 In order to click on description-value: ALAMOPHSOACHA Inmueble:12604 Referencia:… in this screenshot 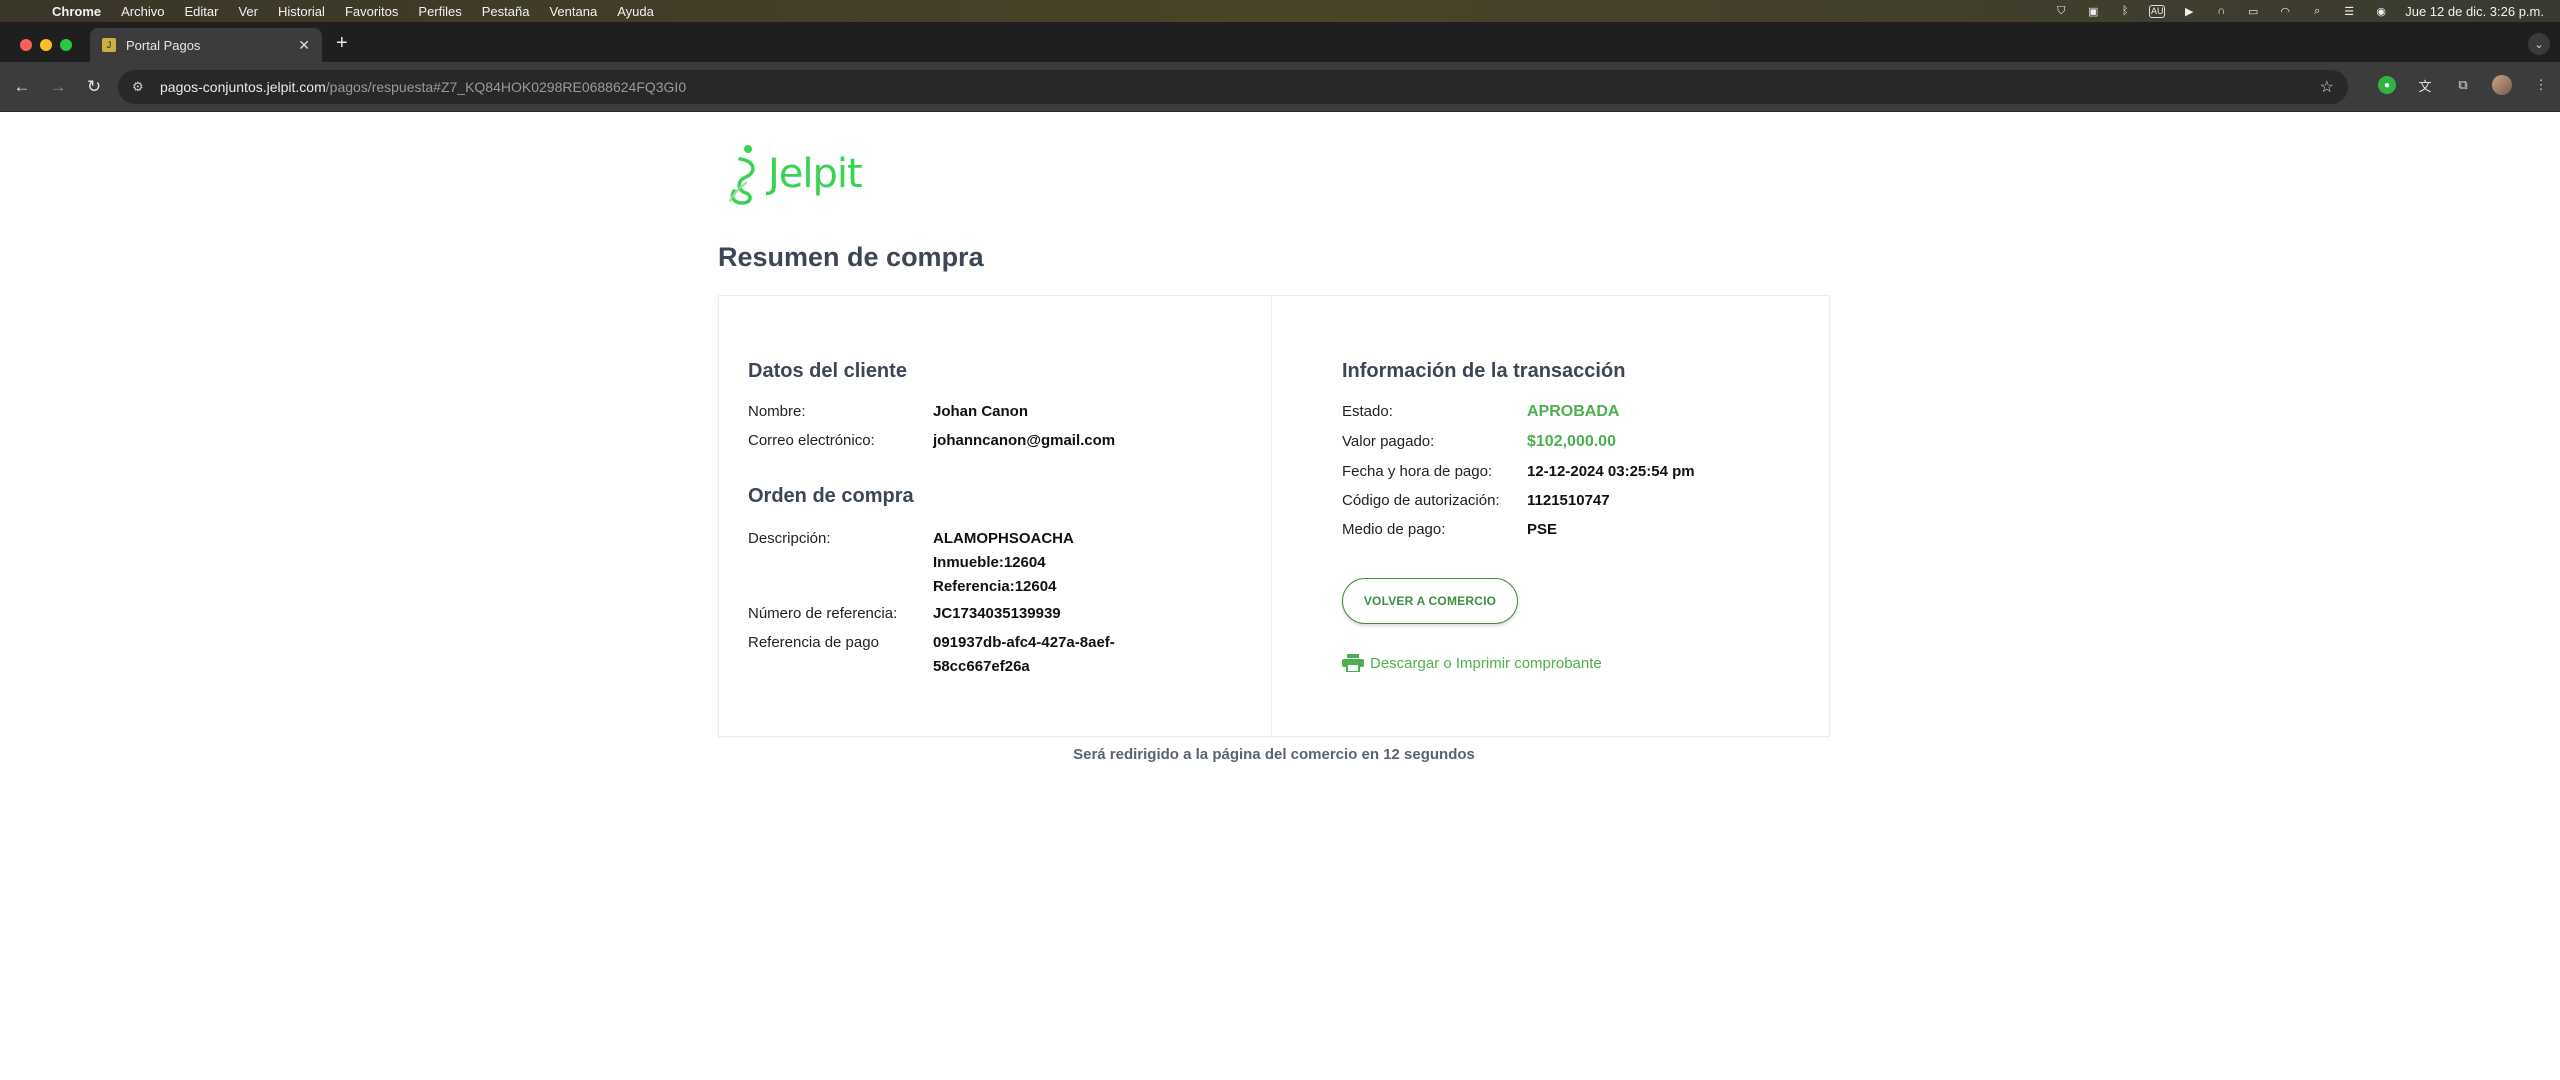, I will do `click(1003, 563)`.